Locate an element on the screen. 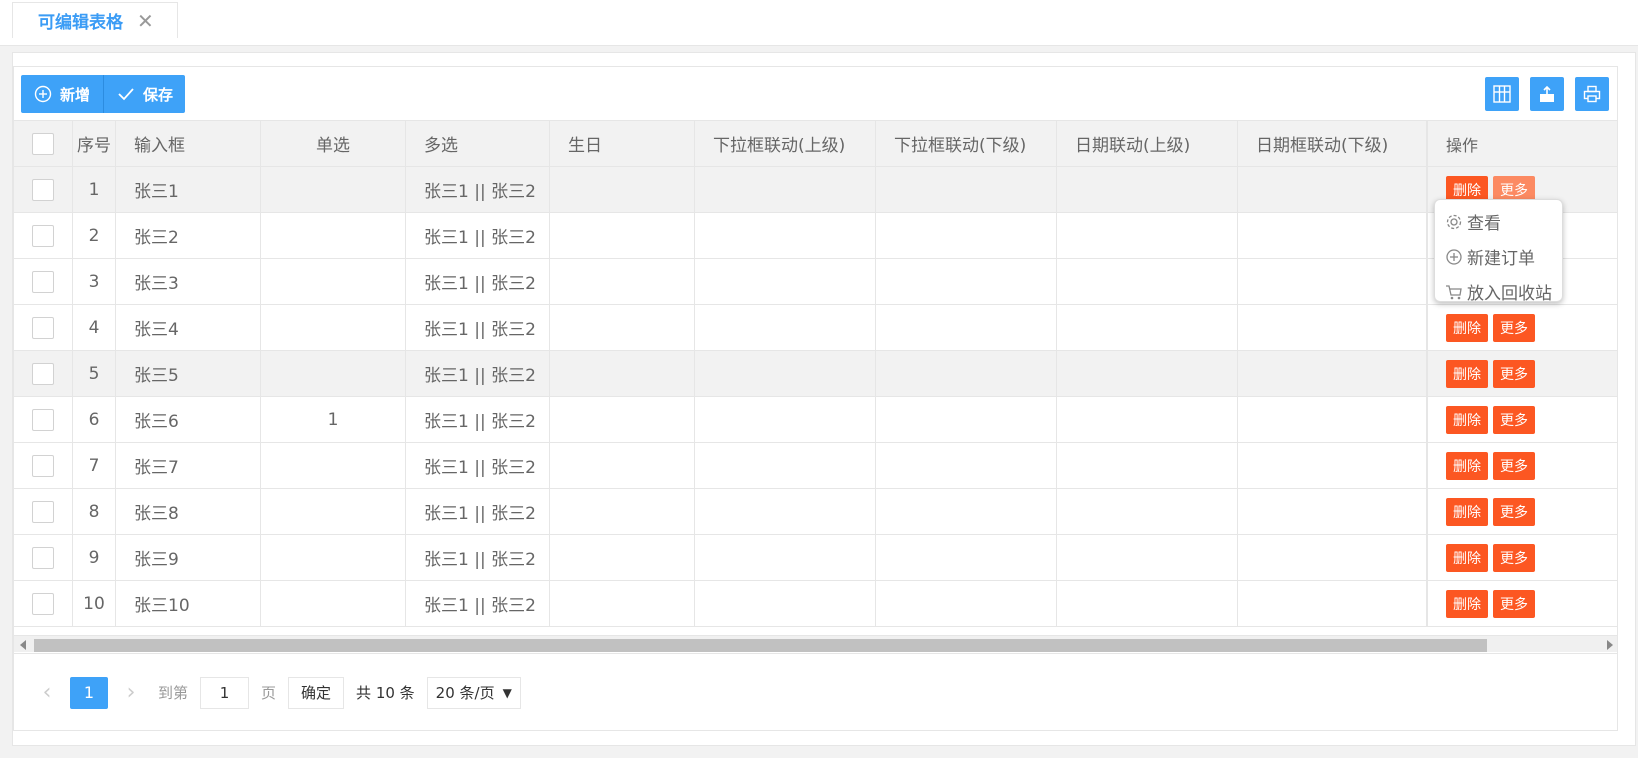 The height and width of the screenshot is (758, 1638). table-cell: 张三10 is located at coordinates (188, 603).